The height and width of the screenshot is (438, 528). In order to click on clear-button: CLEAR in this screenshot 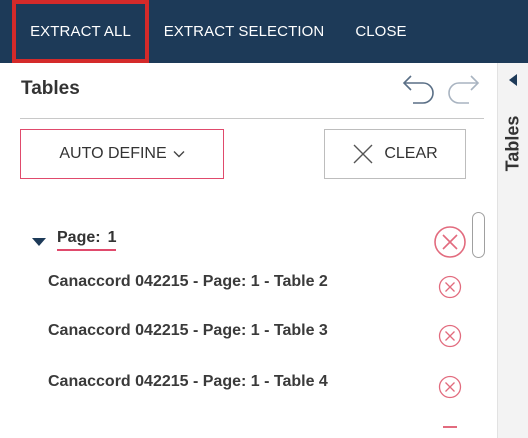, I will do `click(395, 154)`.